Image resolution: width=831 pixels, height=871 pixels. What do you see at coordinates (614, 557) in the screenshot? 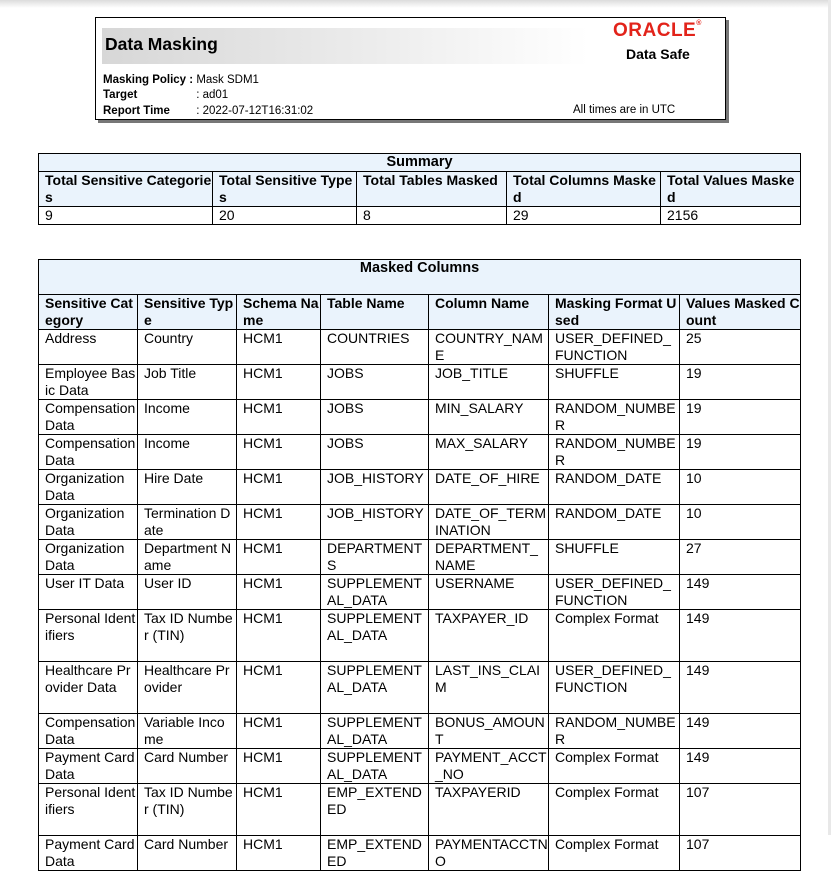
I see `table-cell: SHUFFLE` at bounding box center [614, 557].